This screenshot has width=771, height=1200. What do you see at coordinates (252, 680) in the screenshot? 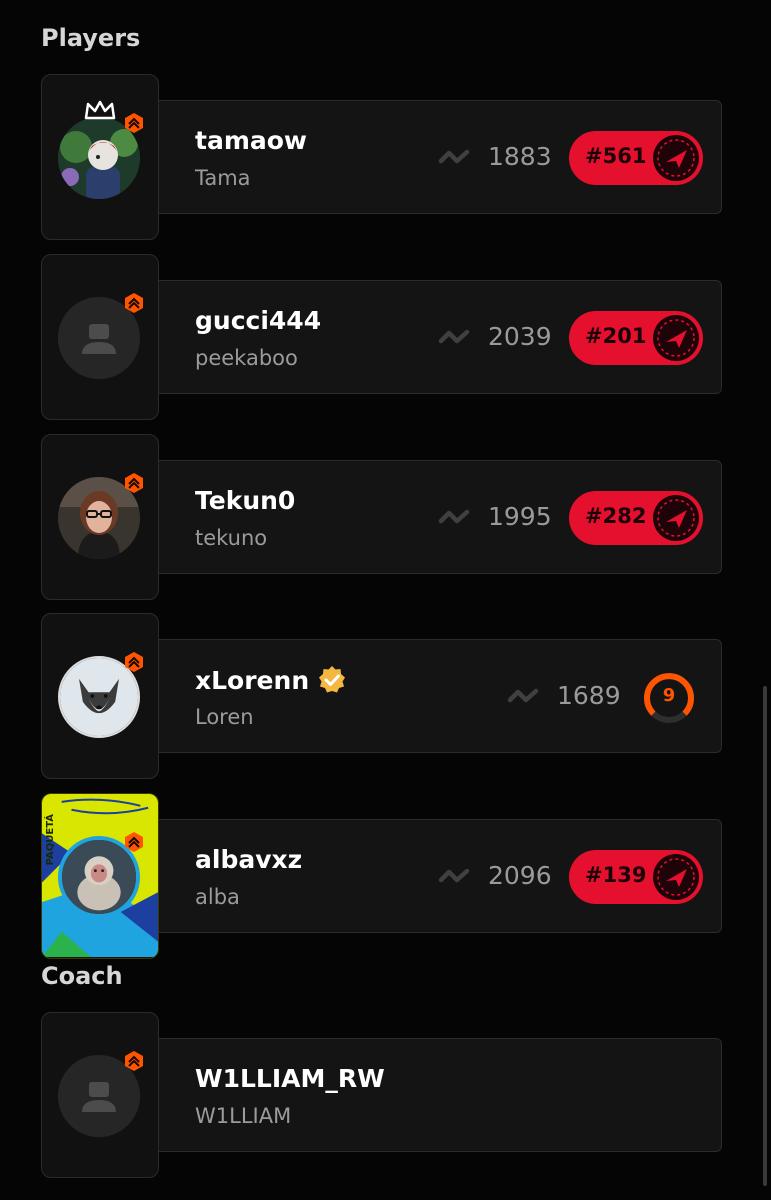
I see `player-nickname-text: xLorenn` at bounding box center [252, 680].